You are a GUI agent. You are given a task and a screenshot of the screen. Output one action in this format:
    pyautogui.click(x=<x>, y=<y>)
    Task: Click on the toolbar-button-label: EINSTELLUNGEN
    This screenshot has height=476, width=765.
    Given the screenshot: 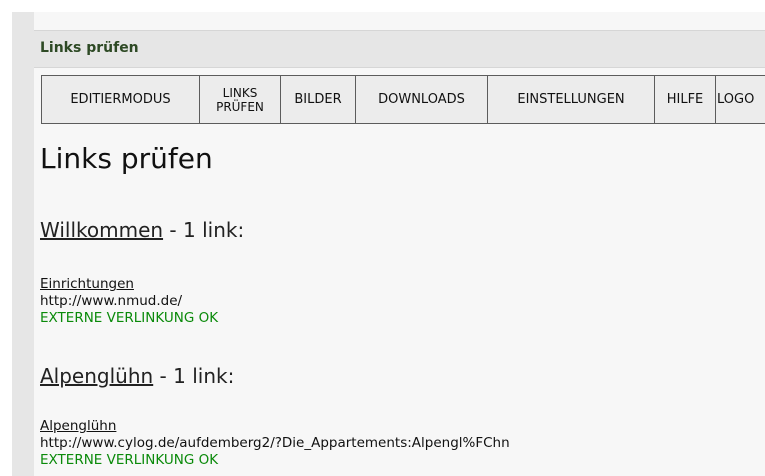 What is the action you would take?
    pyautogui.click(x=571, y=99)
    